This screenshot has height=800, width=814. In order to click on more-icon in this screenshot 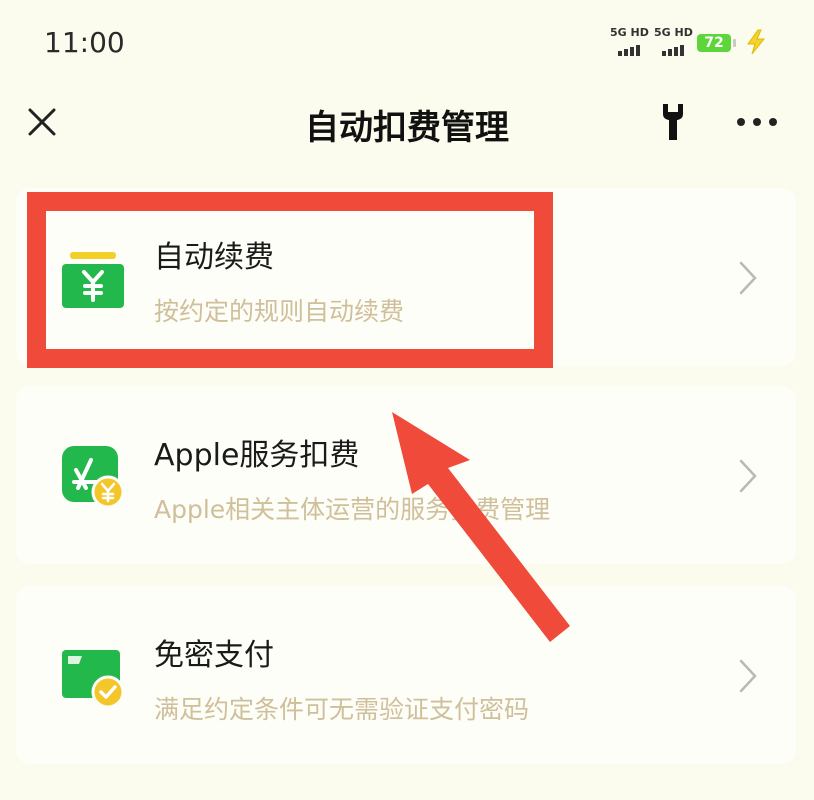, I will do `click(757, 122)`.